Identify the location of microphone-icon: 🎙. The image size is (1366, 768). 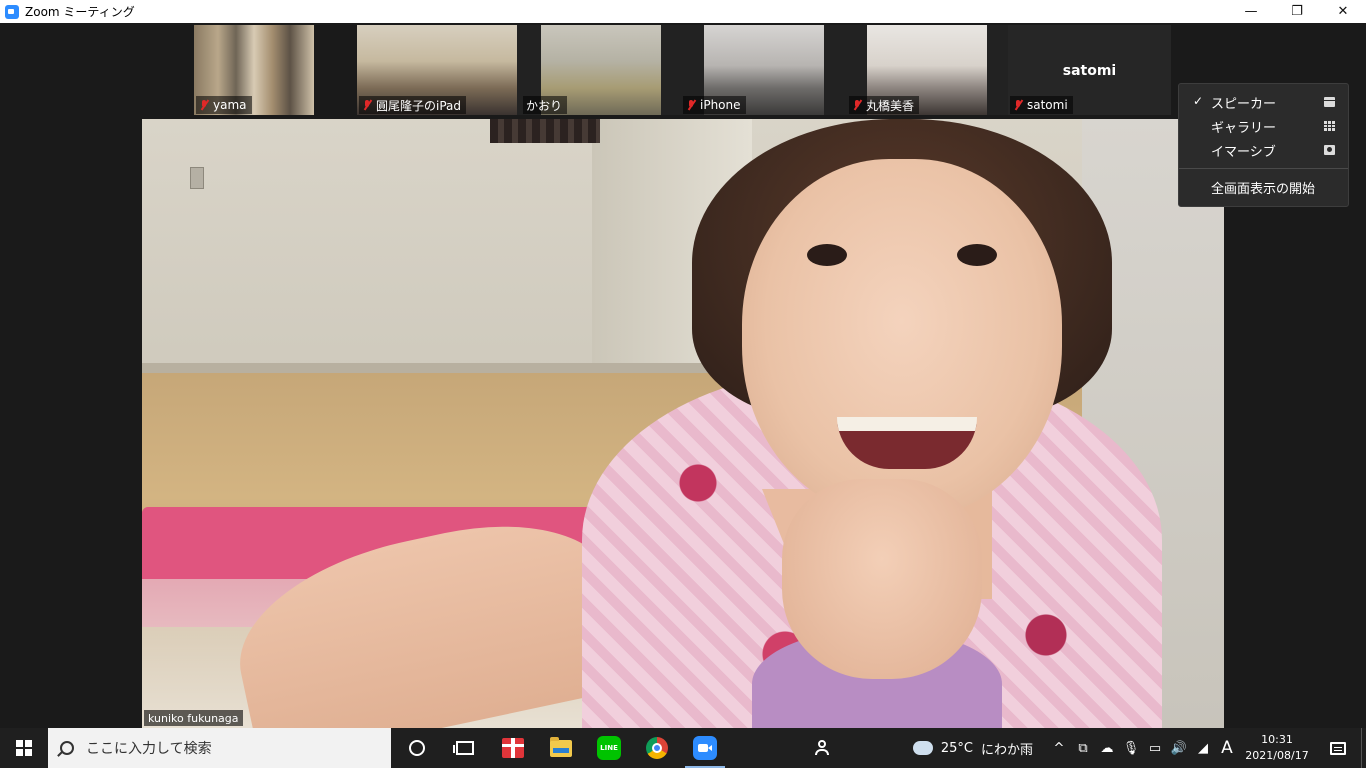
(1131, 748).